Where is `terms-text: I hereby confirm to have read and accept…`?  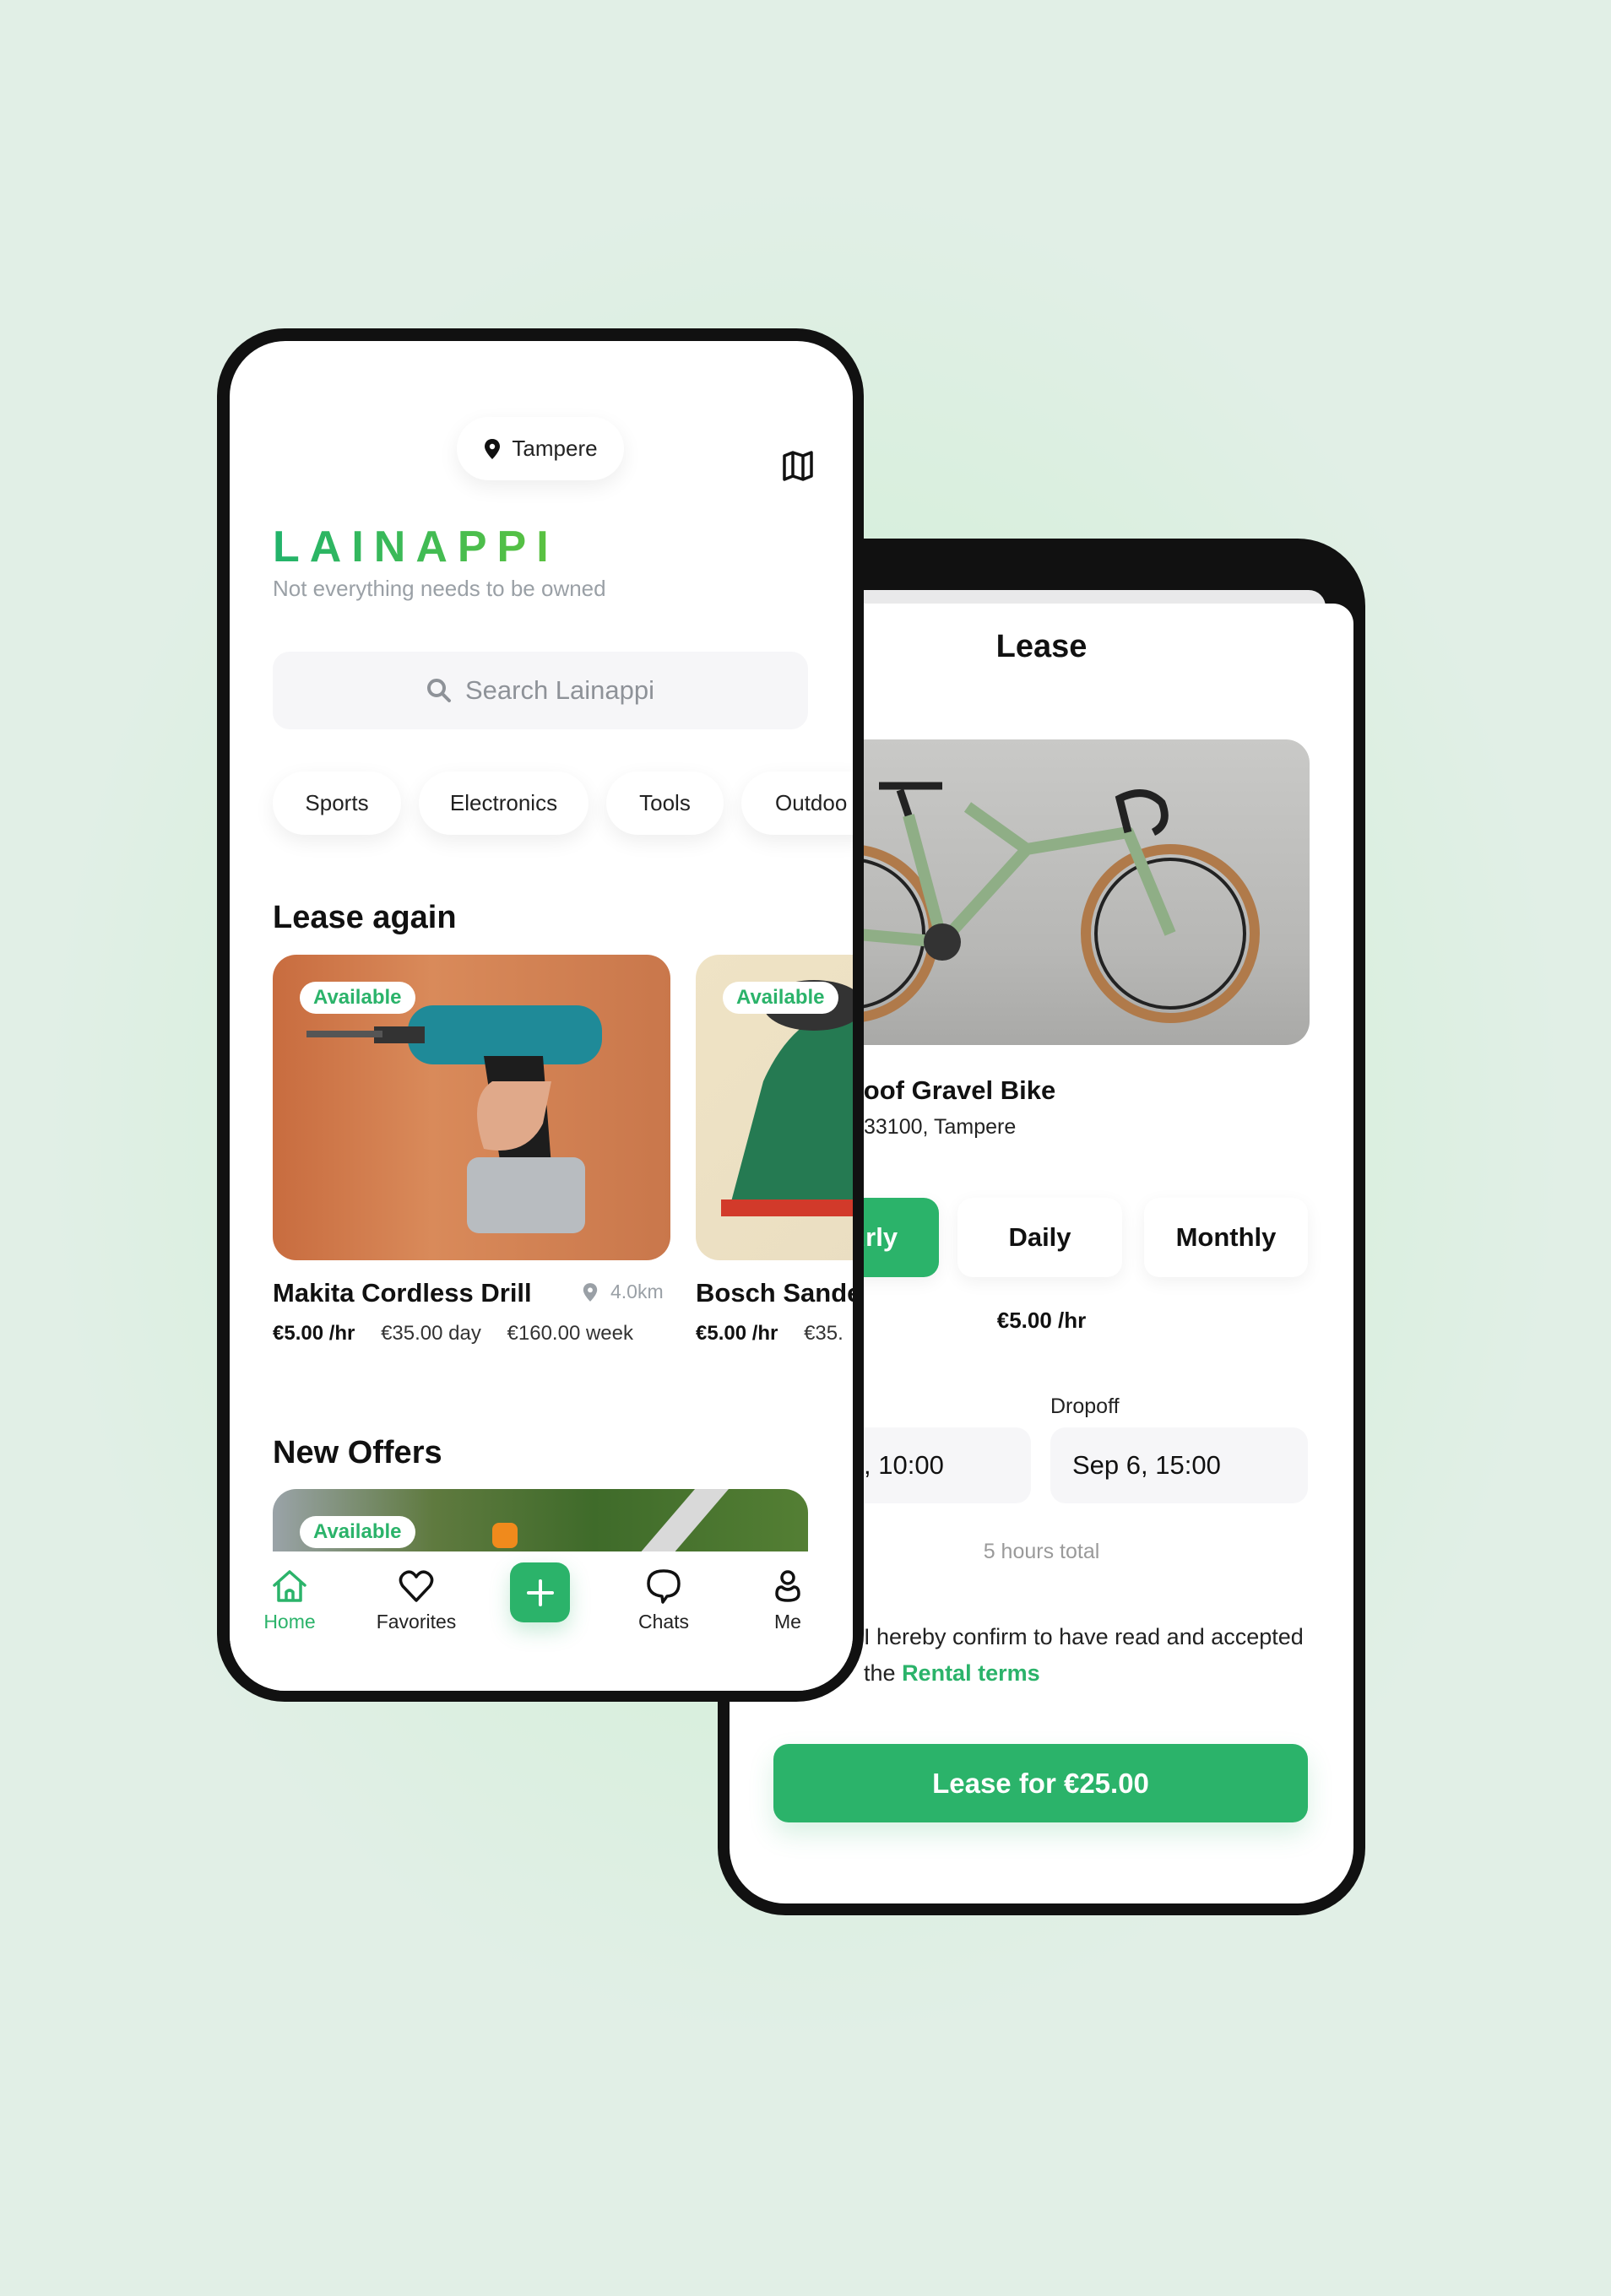
terms-text: I hereby confirm to have read and accept… is located at coordinates (1084, 1637).